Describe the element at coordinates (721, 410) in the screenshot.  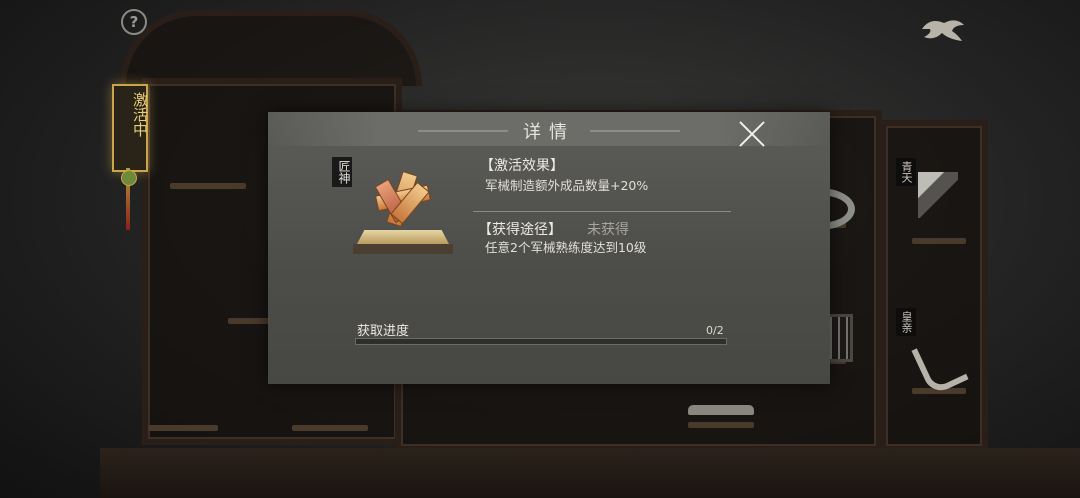
I see `tray-item` at that location.